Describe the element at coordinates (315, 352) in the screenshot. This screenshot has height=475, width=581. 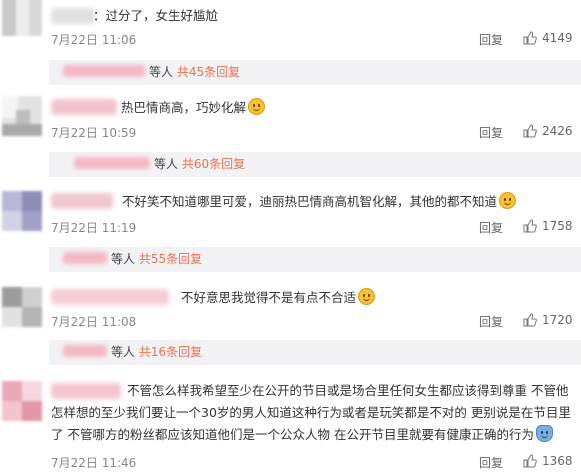
I see `sub-replies: 等人 共16条回复` at that location.